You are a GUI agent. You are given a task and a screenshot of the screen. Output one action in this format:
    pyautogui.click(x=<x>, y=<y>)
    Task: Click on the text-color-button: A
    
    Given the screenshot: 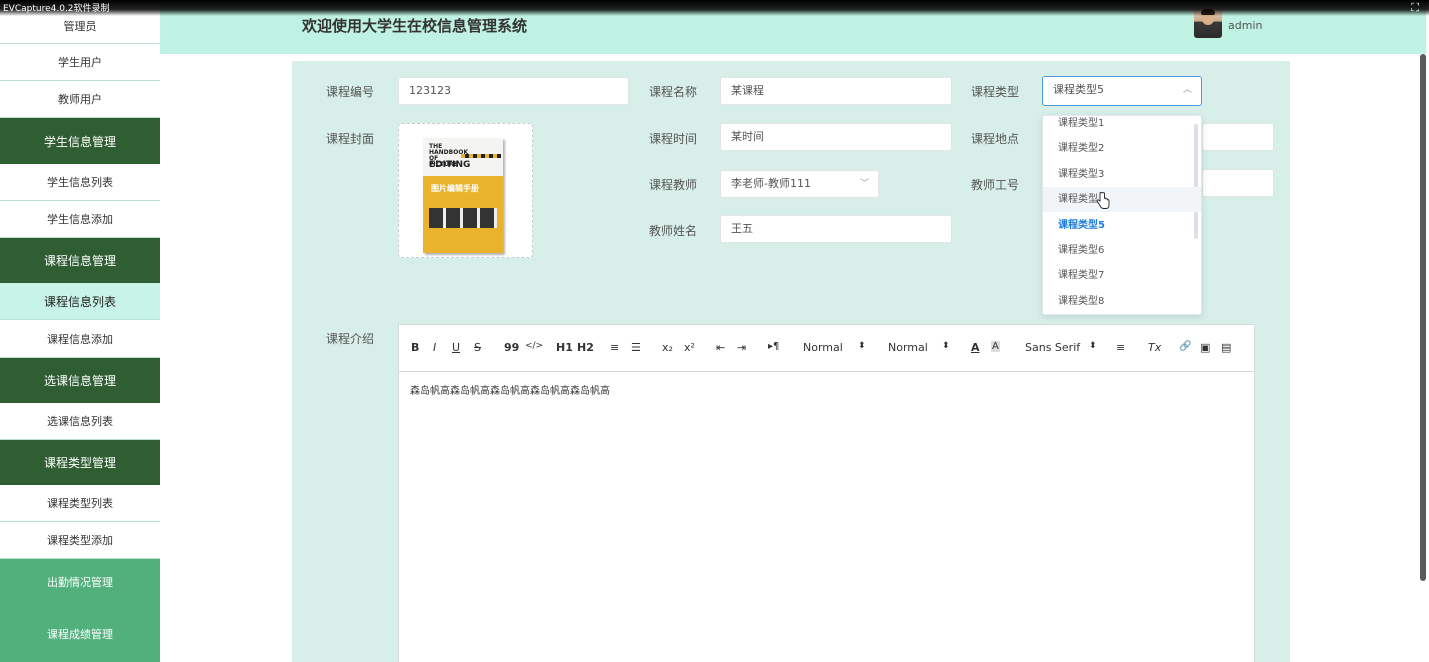 What is the action you would take?
    pyautogui.click(x=975, y=347)
    